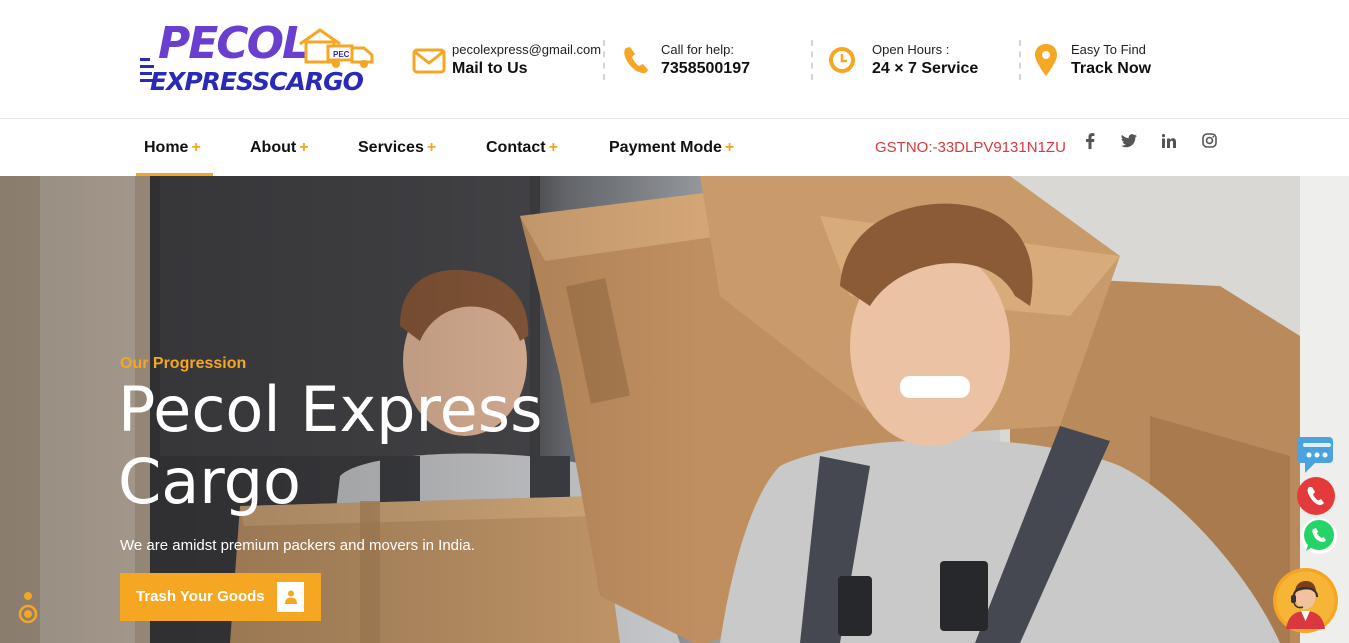 The width and height of the screenshot is (1349, 643). Describe the element at coordinates (1316, 496) in the screenshot. I see `call-icon` at that location.